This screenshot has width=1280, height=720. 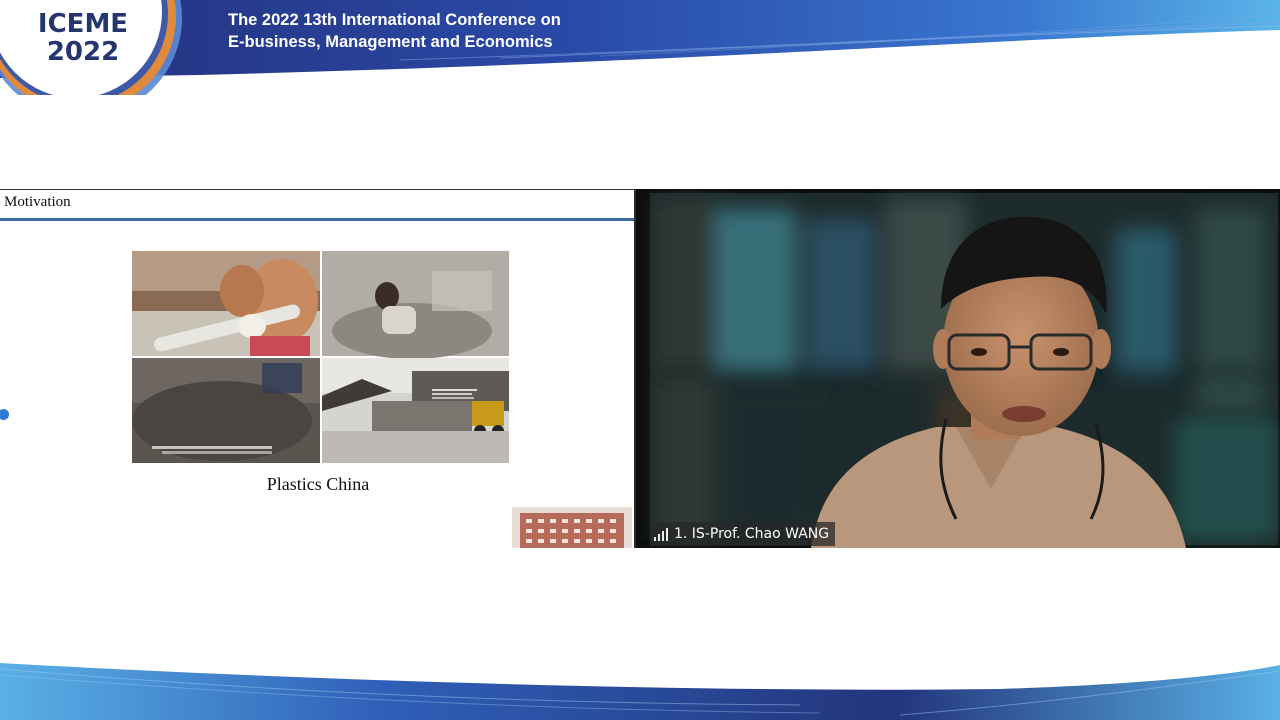 I want to click on conference-title-line2: E-business, Management and Economics, so click(x=390, y=42).